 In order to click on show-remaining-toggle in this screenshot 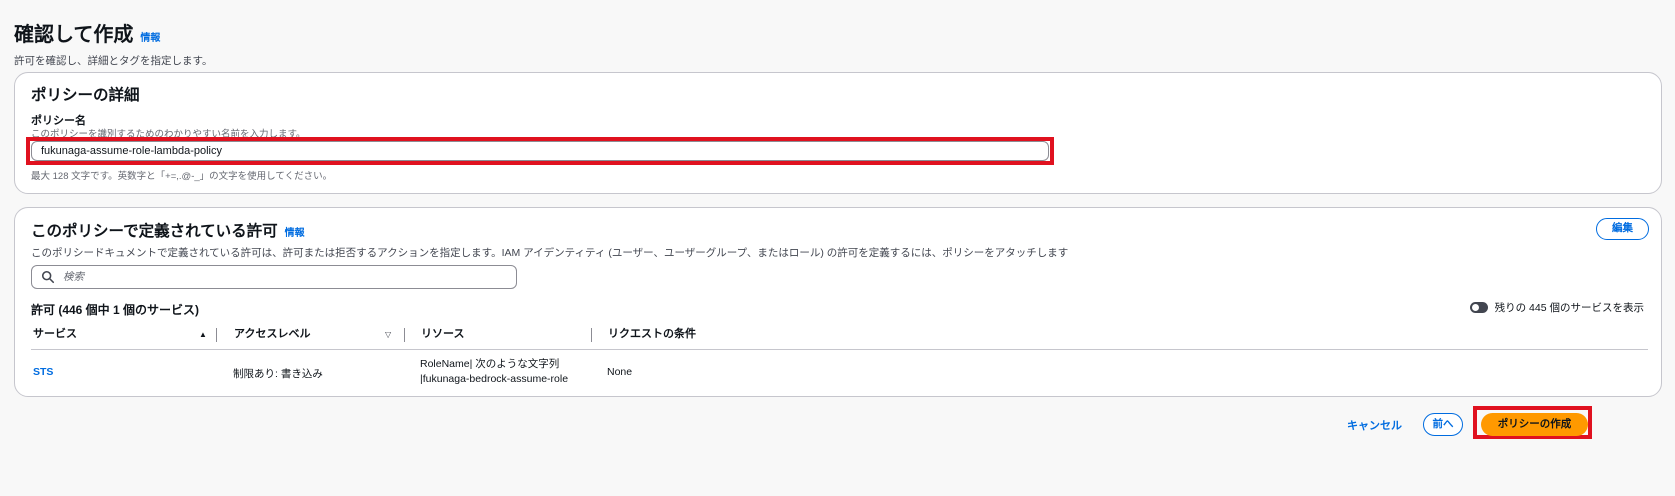, I will do `click(1478, 307)`.